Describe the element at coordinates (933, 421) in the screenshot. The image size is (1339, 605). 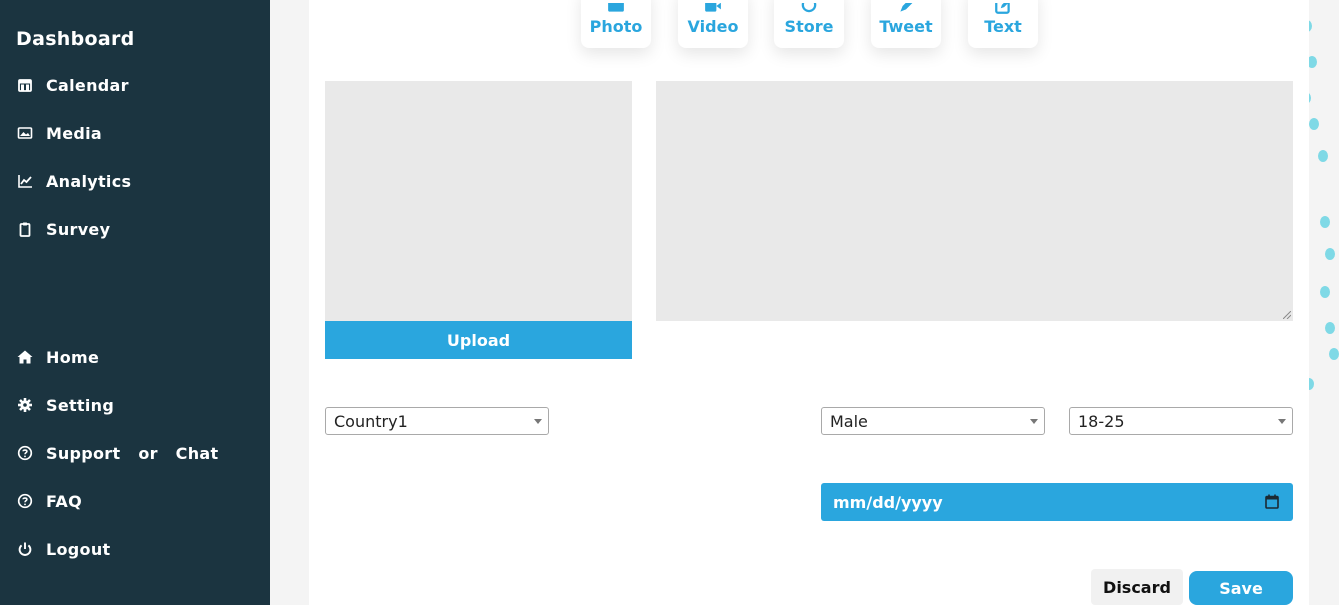
I see `gender-select: Male` at that location.